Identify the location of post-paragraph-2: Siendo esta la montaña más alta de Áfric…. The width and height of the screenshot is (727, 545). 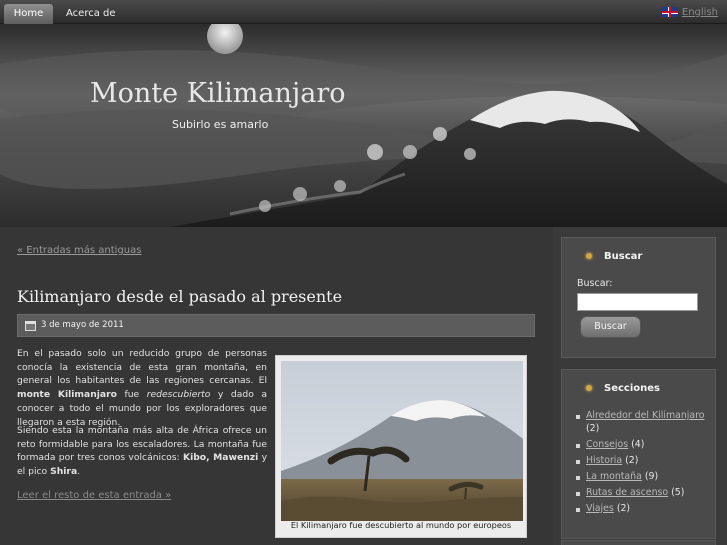
(142, 451).